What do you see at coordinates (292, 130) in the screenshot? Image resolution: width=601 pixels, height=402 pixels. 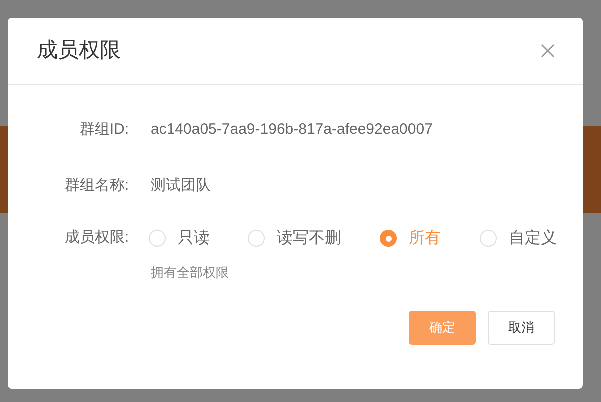 I see `field-value: ac140a05-7aa9-196b-817a-afee92ea0007` at bounding box center [292, 130].